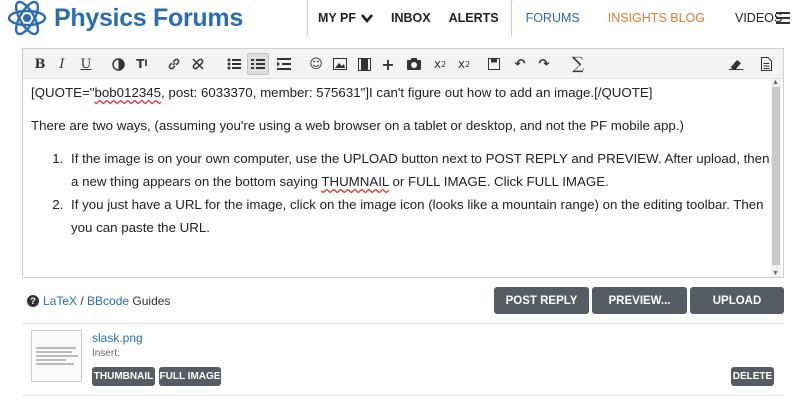 The height and width of the screenshot is (399, 800). What do you see at coordinates (60, 301) in the screenshot?
I see `latex-guide-link: LaTeX` at bounding box center [60, 301].